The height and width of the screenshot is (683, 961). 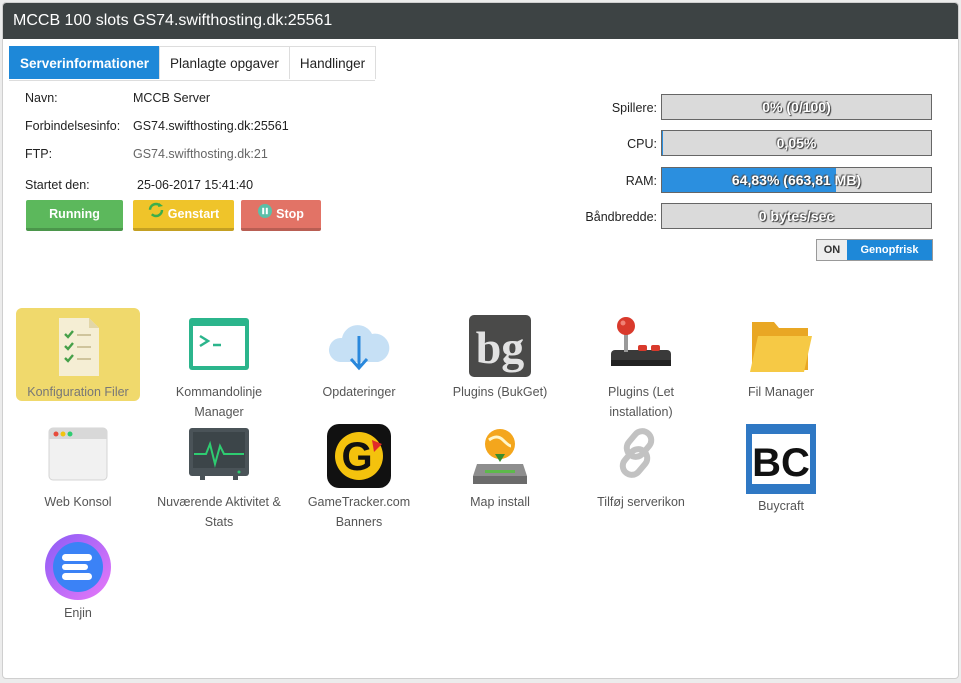 I want to click on started-label: Startet den:, so click(x=57, y=185).